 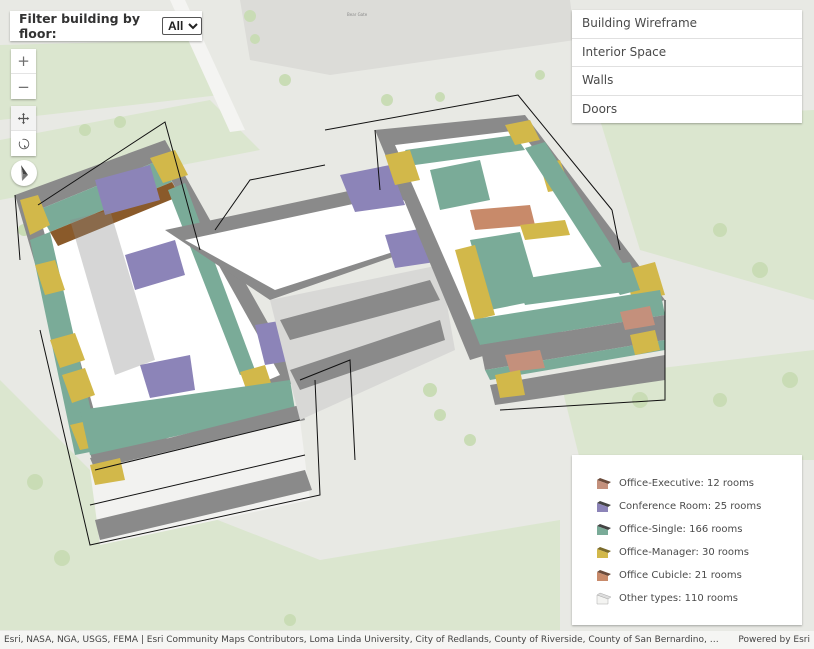 I want to click on pan-button, so click(x=23, y=118).